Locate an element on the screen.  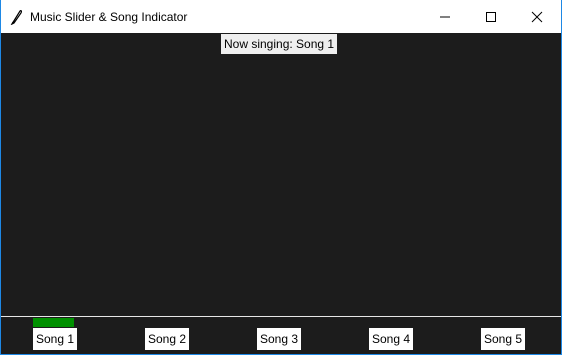
song-4-button: Song 4 is located at coordinates (391, 339).